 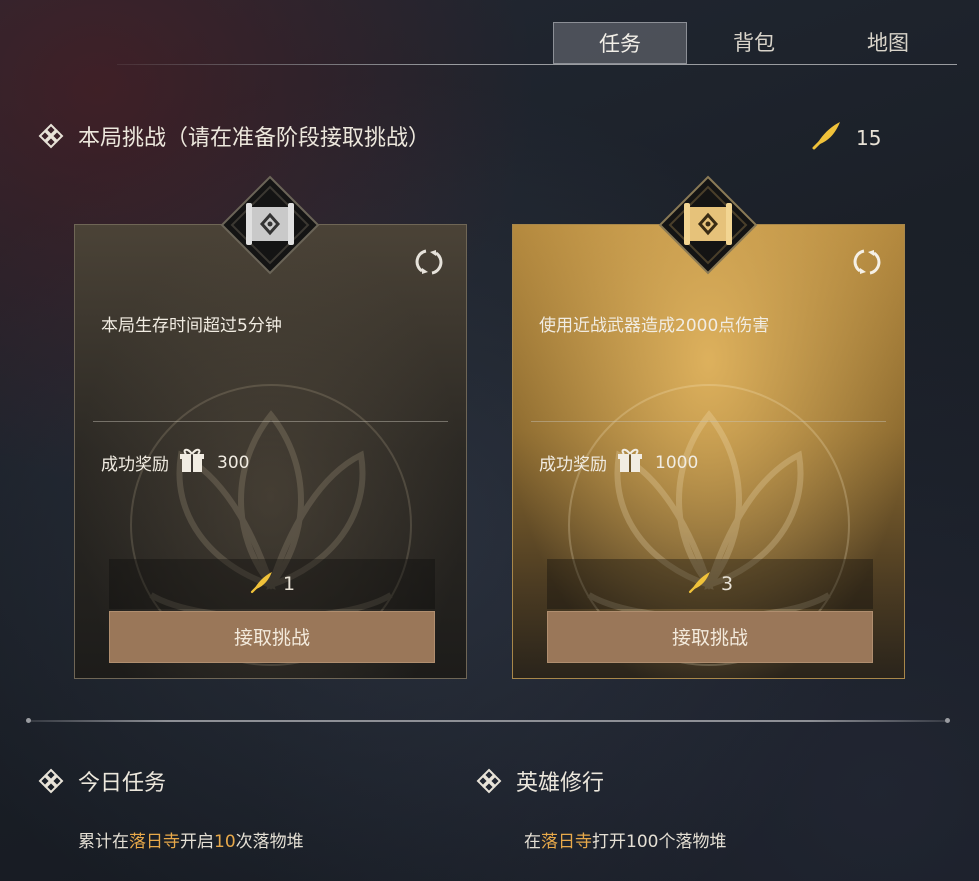 What do you see at coordinates (560, 783) in the screenshot?
I see `hero-training-title-text: 英雄修行` at bounding box center [560, 783].